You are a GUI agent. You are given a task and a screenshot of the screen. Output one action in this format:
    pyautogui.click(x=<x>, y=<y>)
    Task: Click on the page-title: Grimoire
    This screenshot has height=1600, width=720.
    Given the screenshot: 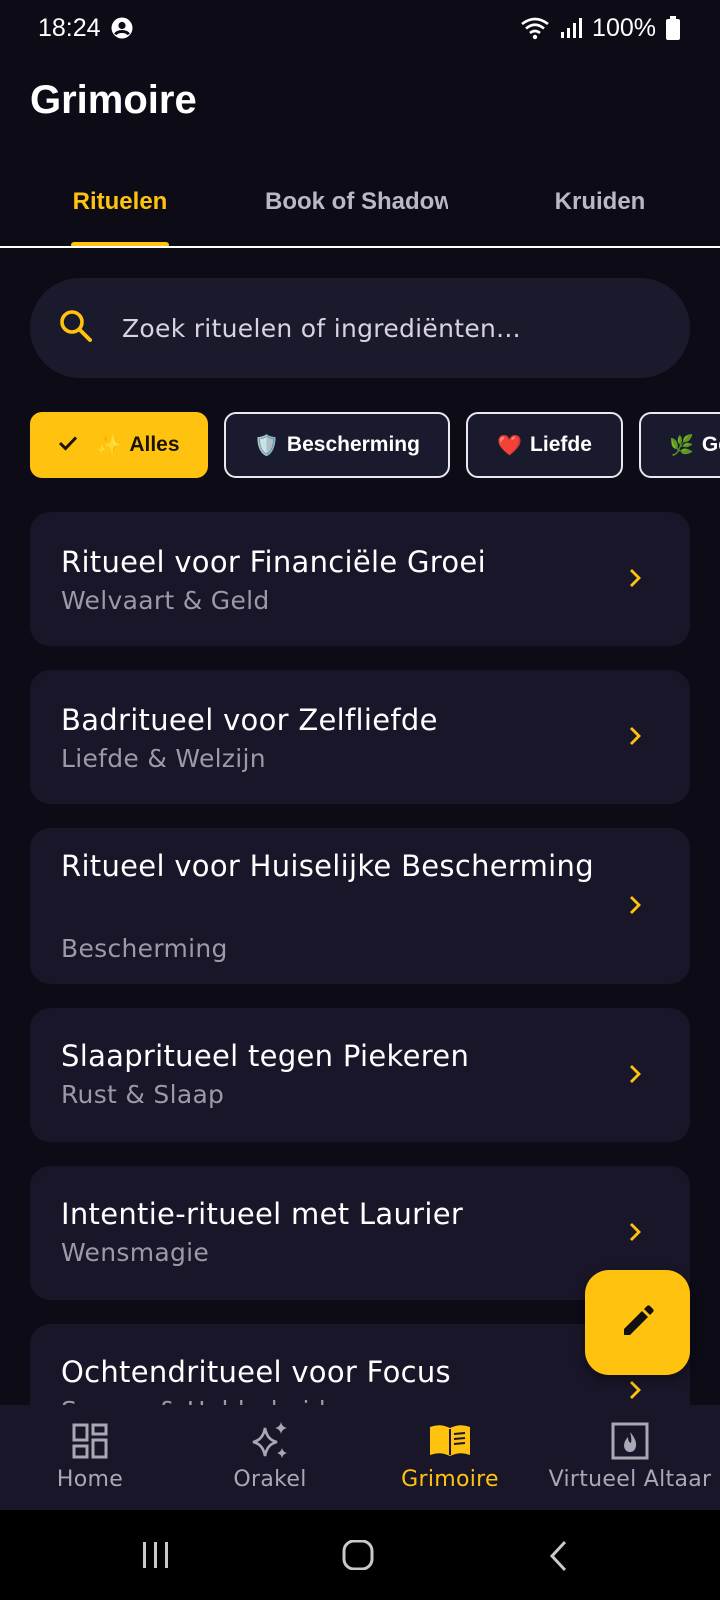 What is the action you would take?
    pyautogui.click(x=113, y=100)
    